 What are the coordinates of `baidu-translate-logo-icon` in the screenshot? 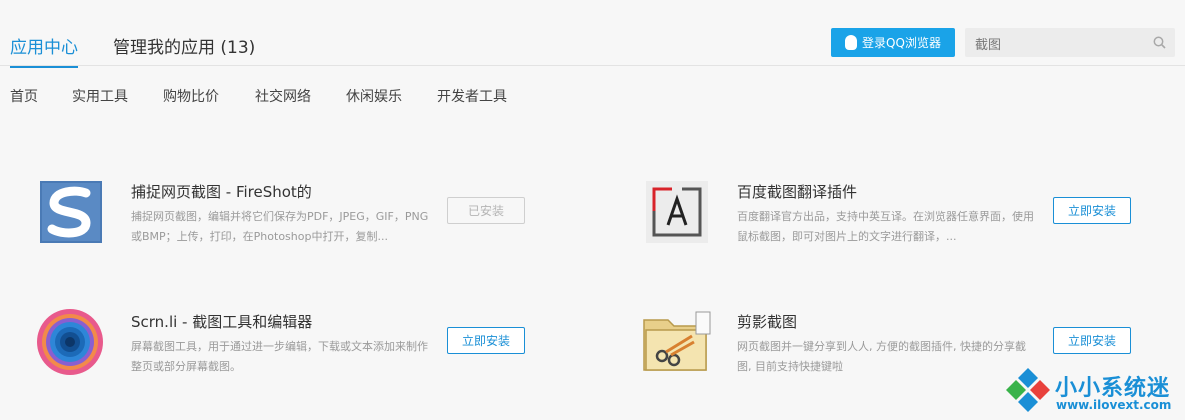 It's located at (677, 212).